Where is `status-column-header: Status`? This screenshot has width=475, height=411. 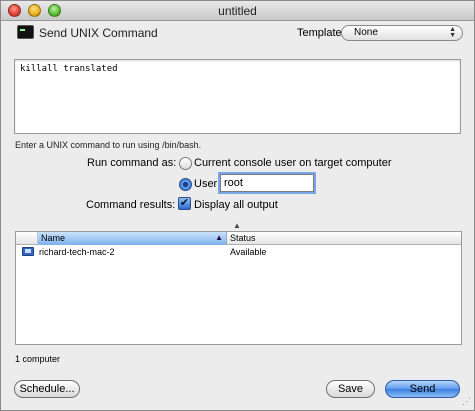 status-column-header: Status is located at coordinates (243, 238).